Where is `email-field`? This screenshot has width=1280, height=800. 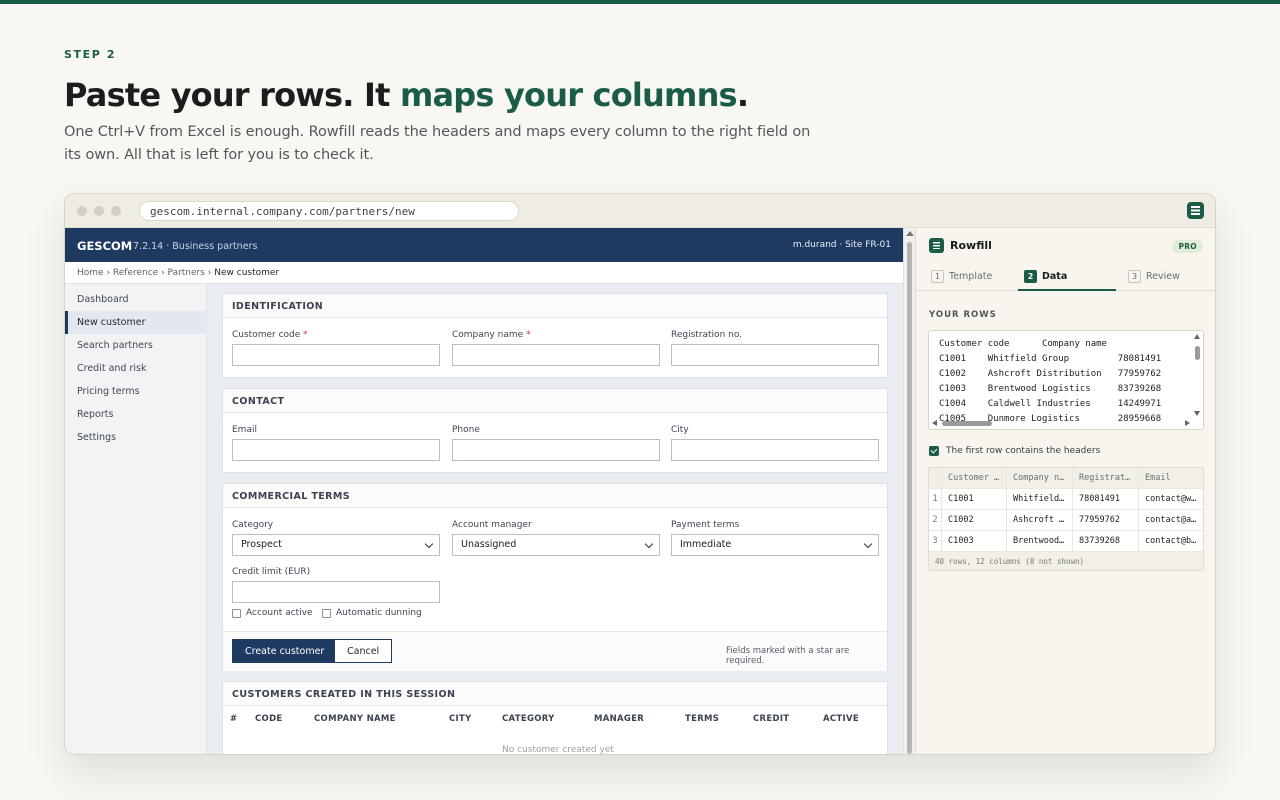 email-field is located at coordinates (336, 450).